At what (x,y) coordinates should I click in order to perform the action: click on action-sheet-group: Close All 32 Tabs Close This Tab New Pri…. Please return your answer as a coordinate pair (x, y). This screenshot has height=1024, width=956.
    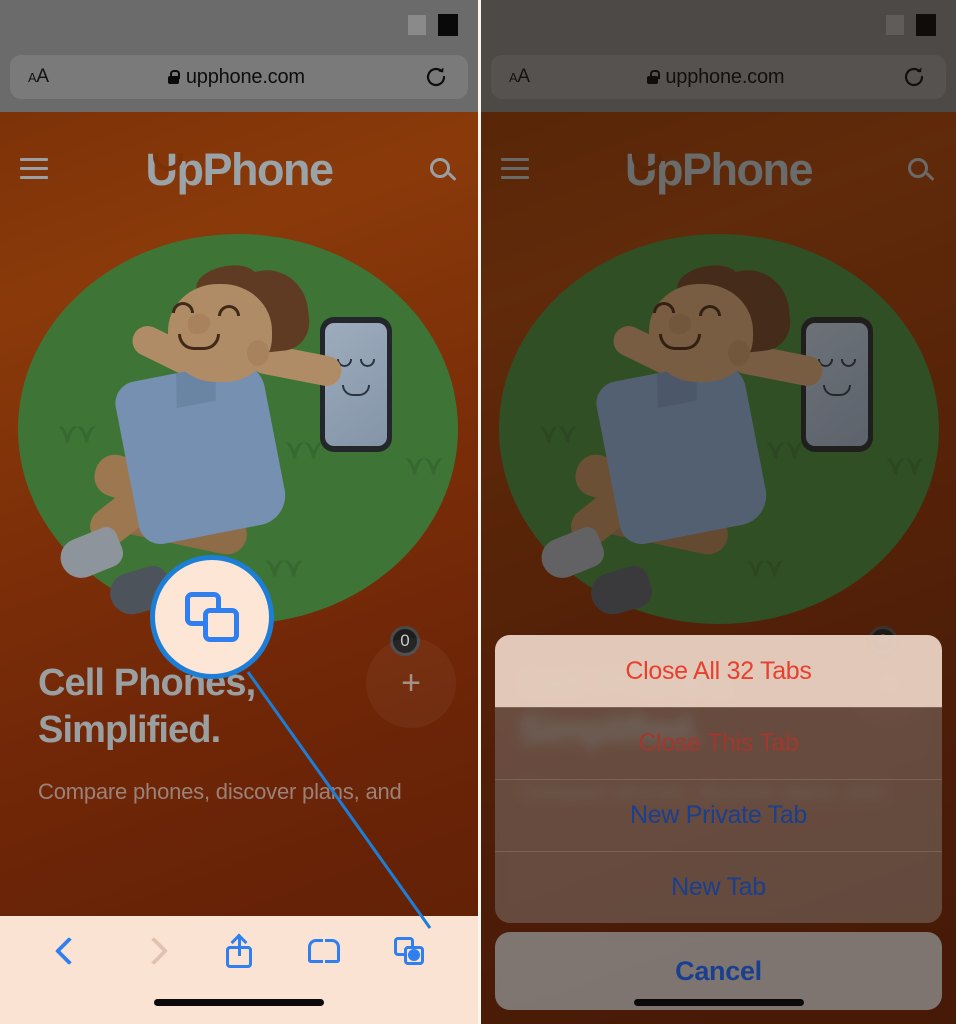
    Looking at the image, I should click on (718, 779).